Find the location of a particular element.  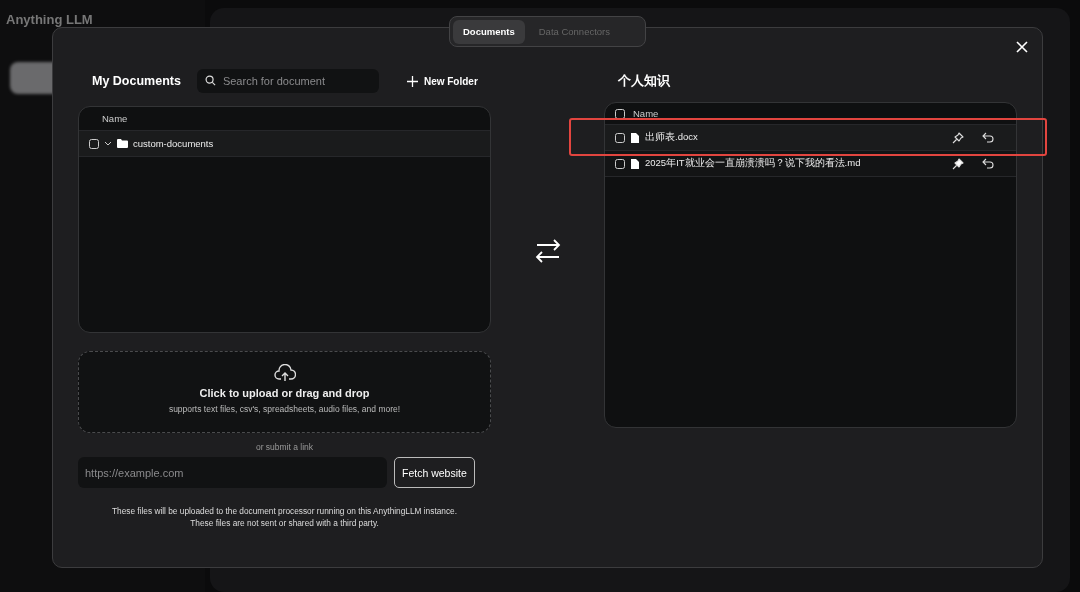

app-title: Anything LLM is located at coordinates (49, 19).